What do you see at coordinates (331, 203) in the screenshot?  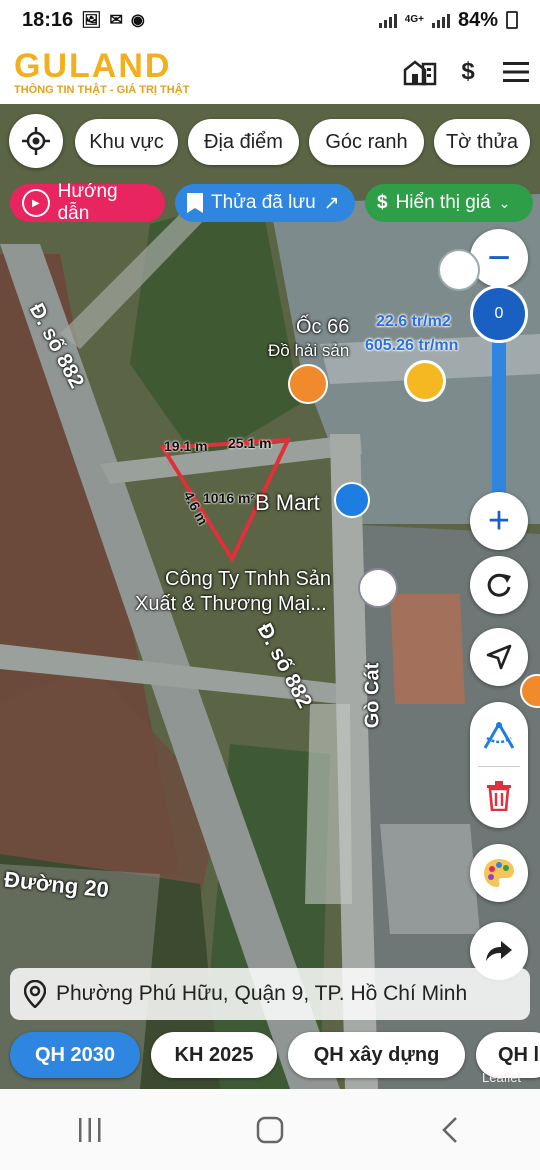 I see `arrow-up-right-icon: ↗` at bounding box center [331, 203].